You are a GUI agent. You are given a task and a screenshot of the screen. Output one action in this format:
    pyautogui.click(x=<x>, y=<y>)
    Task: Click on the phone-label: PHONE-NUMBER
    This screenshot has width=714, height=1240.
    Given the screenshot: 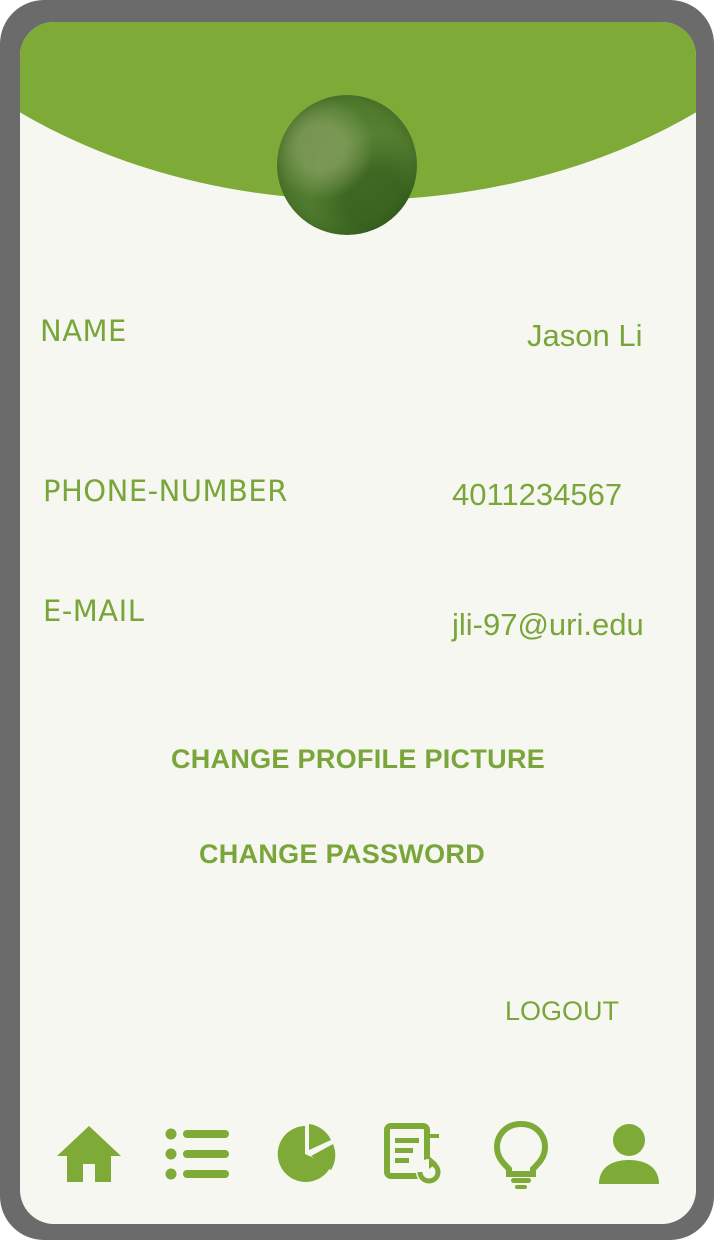 What is the action you would take?
    pyautogui.click(x=165, y=491)
    